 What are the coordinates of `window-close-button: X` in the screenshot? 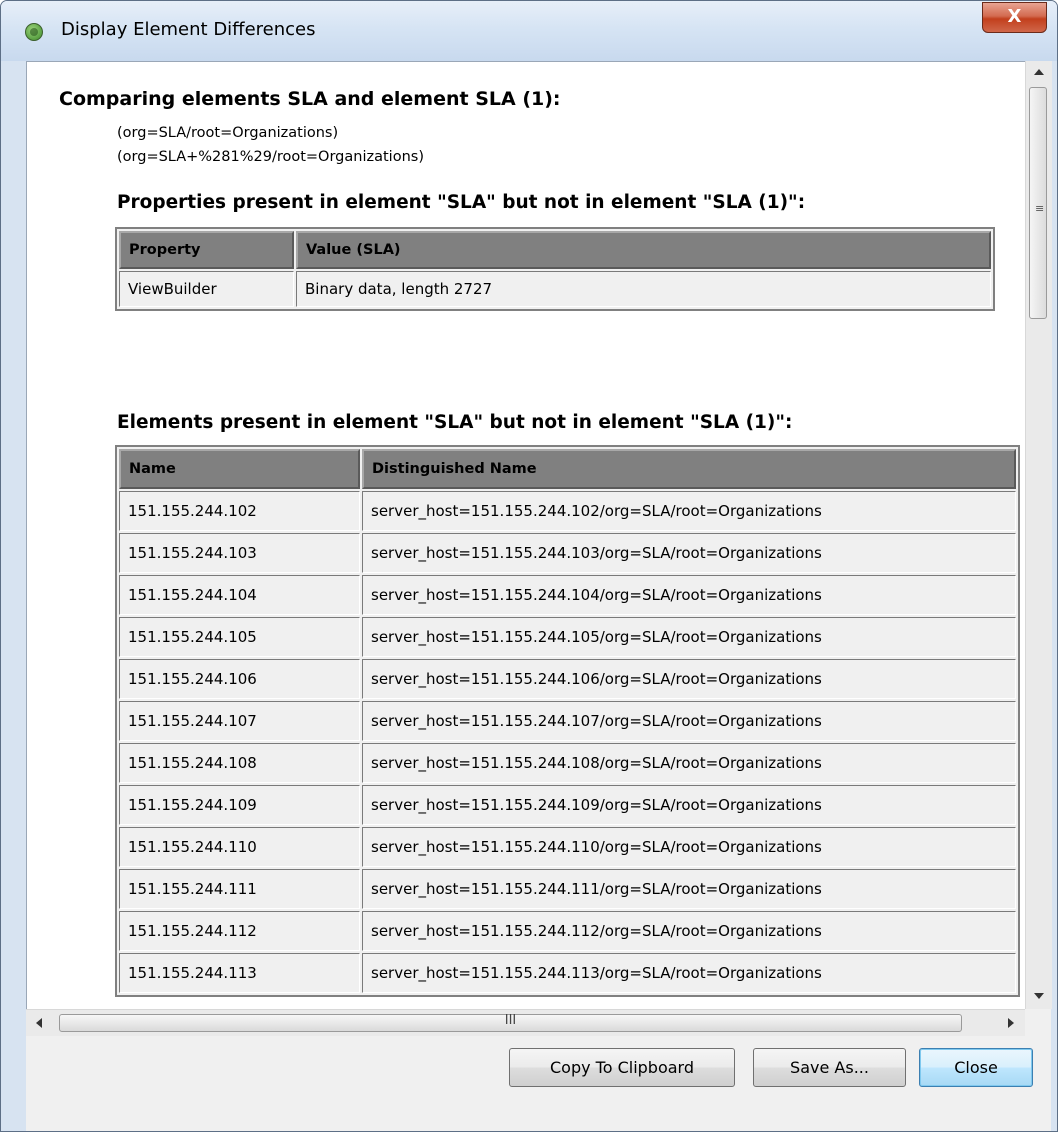 It's located at (1014, 17).